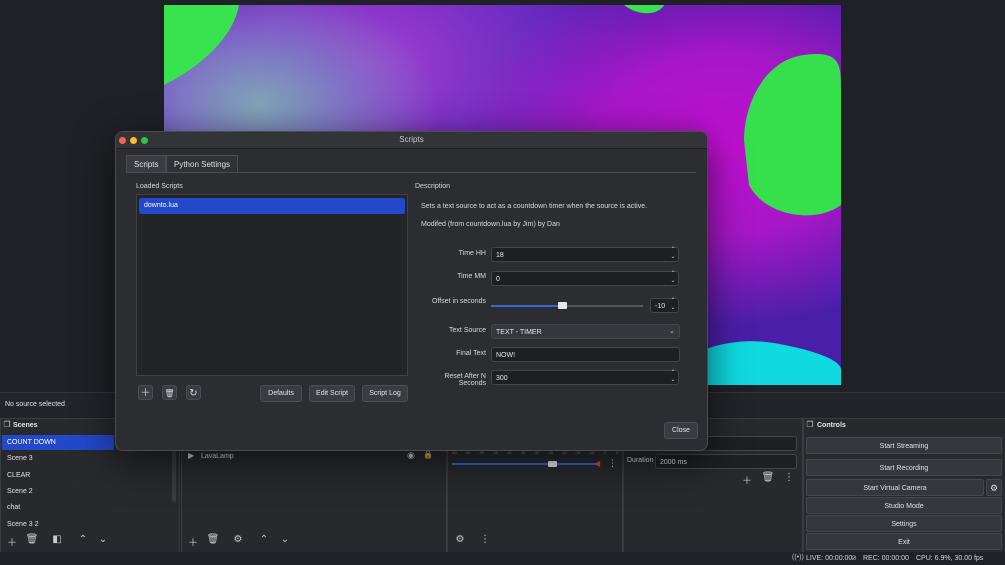 This screenshot has width=1005, height=565. What do you see at coordinates (57, 539) in the screenshot?
I see `scene-filter-icon: ◧` at bounding box center [57, 539].